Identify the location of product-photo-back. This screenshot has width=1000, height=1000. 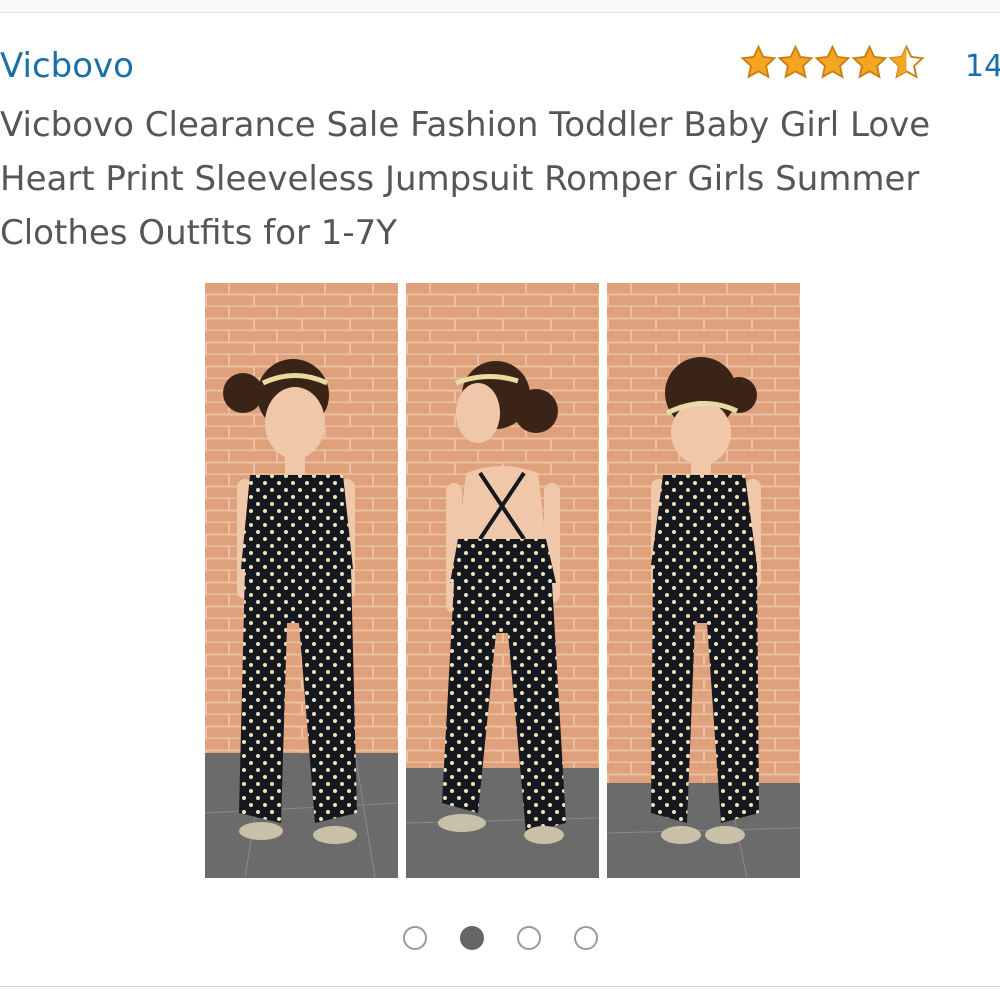
(502, 580).